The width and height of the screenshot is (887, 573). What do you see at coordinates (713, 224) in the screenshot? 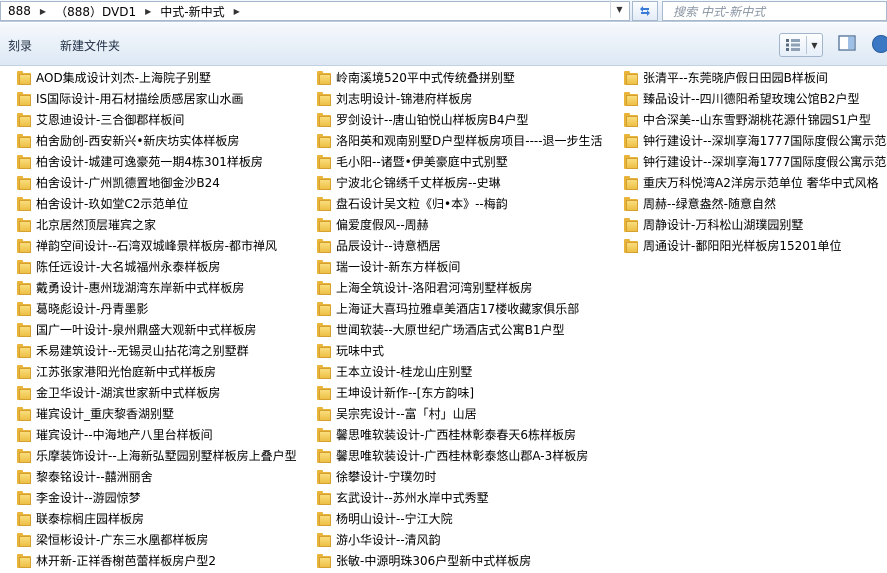
I see `folder-item: 周静设计-万科松山湖璞园别墅` at bounding box center [713, 224].